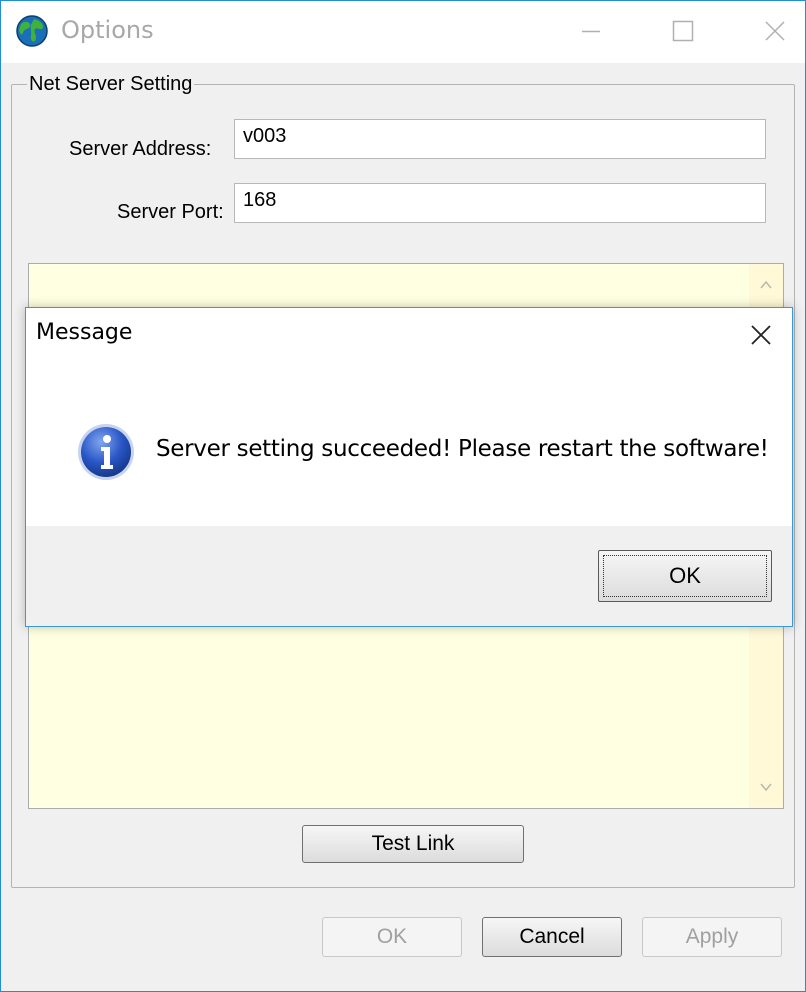 The width and height of the screenshot is (806, 992). What do you see at coordinates (766, 787) in the screenshot?
I see `scroll-down-icon` at bounding box center [766, 787].